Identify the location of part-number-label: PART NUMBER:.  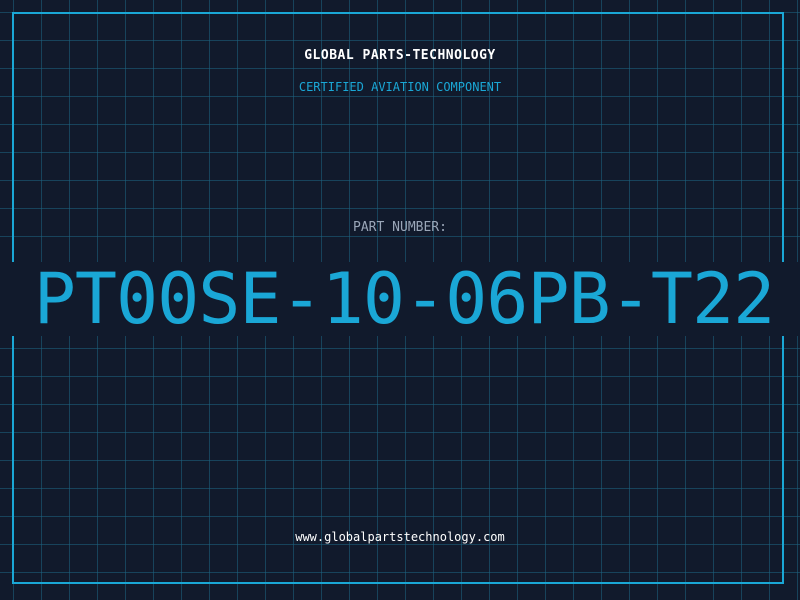
(400, 227).